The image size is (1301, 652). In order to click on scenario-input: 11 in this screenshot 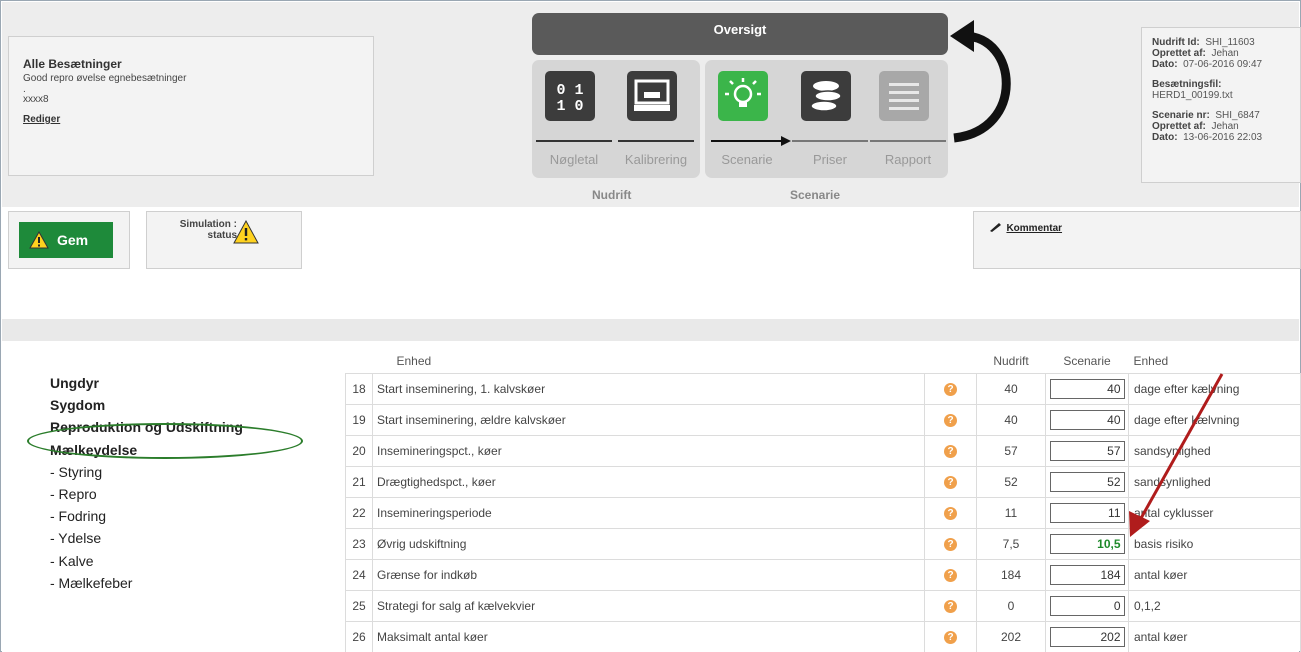, I will do `click(1087, 512)`.